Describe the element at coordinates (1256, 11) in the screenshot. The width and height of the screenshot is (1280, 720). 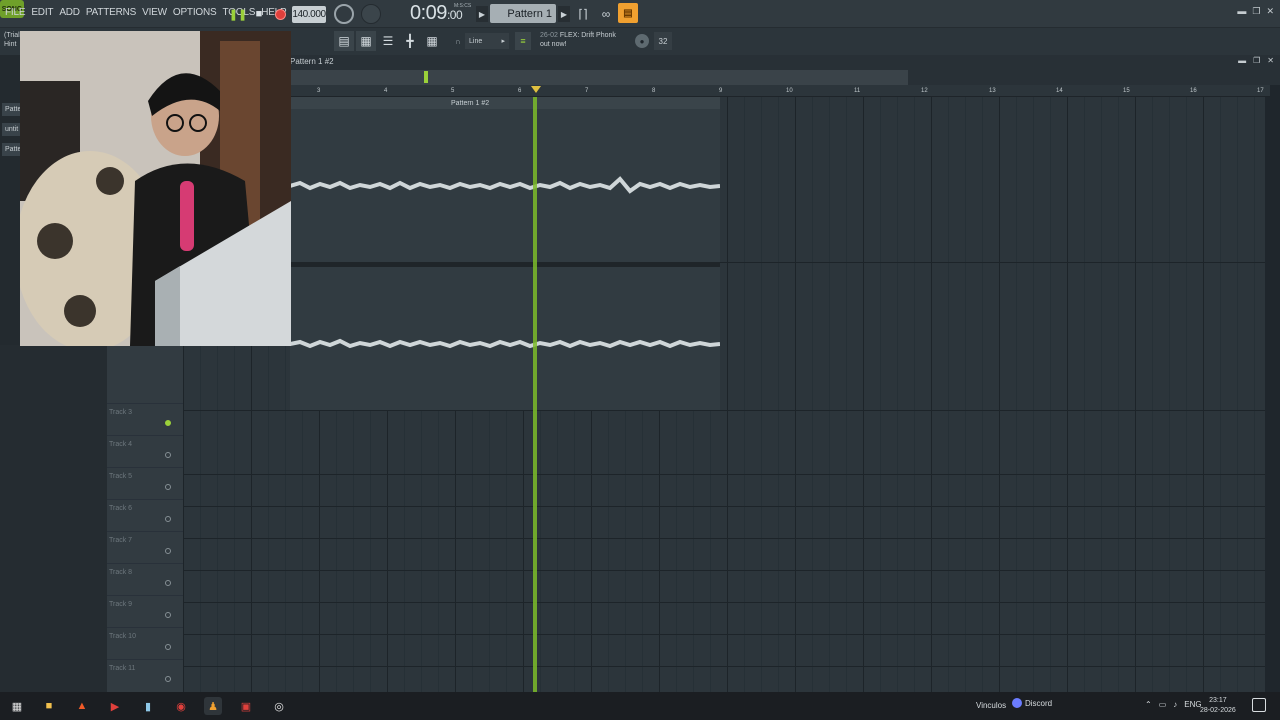
I see `restore-icon: ❐` at that location.